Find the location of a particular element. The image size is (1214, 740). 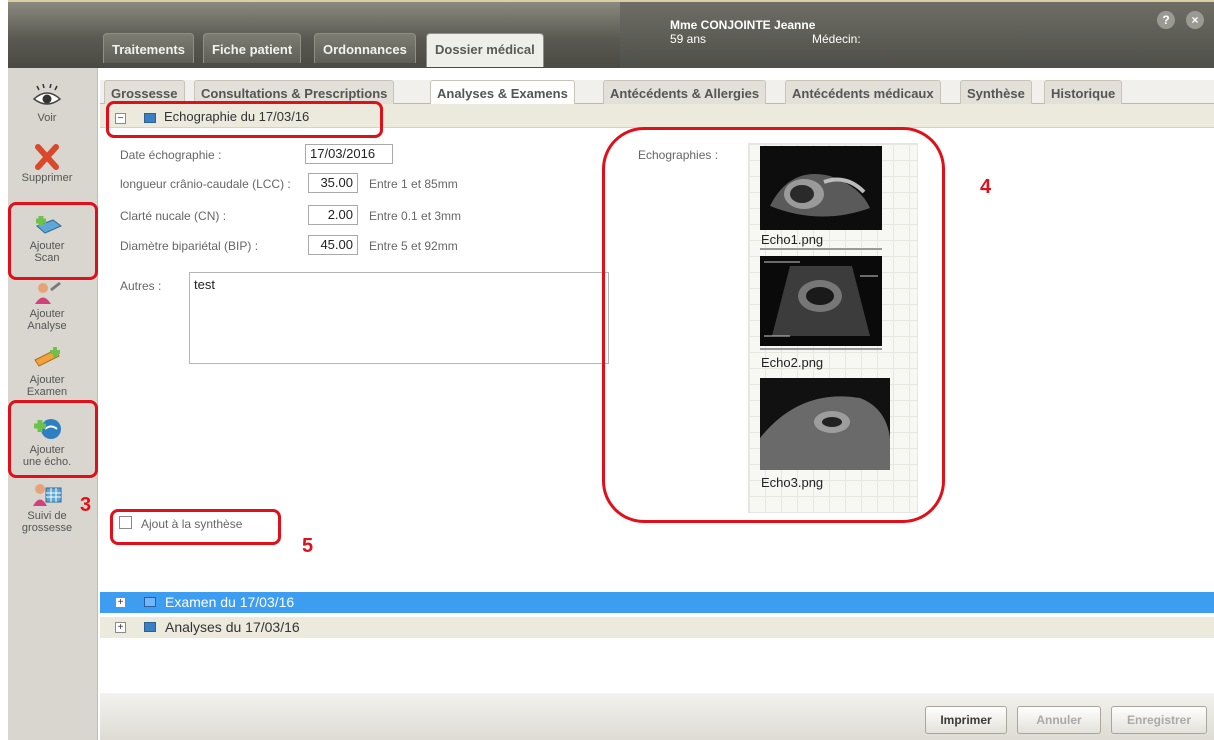

bip-label: Diamètre bipariétal (BIP) : is located at coordinates (189, 246).